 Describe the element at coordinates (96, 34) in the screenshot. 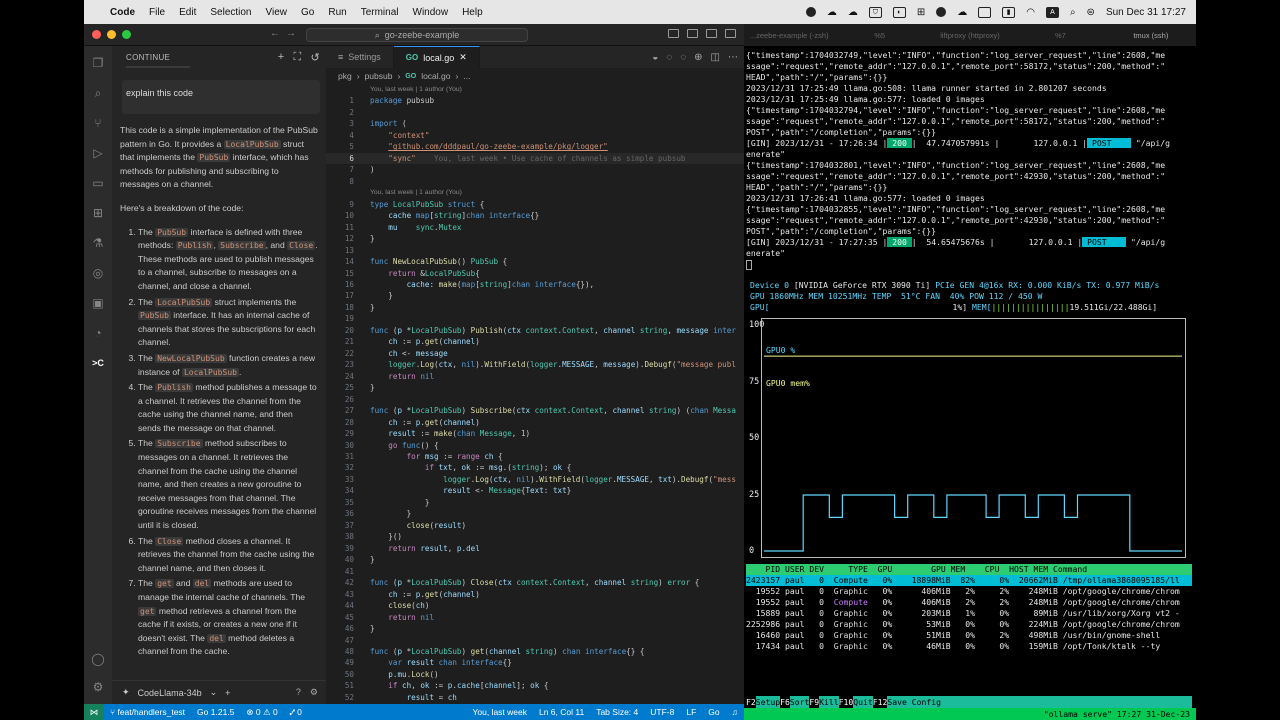

I see `close-window-button` at that location.